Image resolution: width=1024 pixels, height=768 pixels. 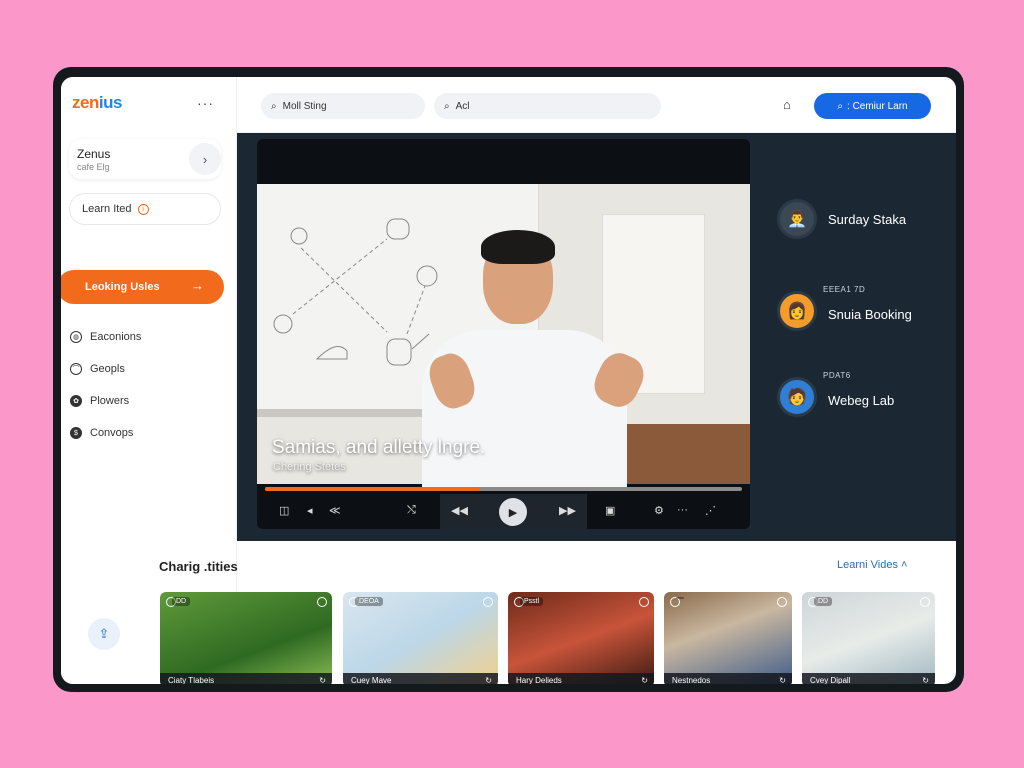 I want to click on arrow-right-icon: →, so click(x=197, y=285).